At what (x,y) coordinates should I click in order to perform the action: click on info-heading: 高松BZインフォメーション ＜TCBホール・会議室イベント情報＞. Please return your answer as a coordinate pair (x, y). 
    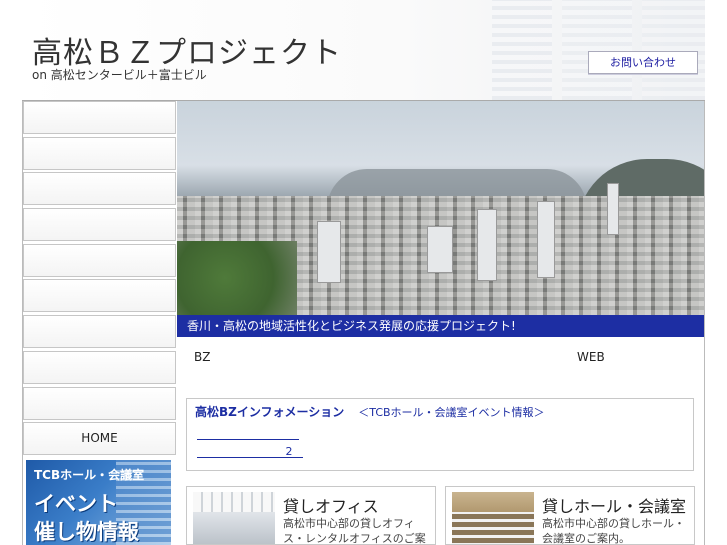
    Looking at the image, I should click on (370, 411).